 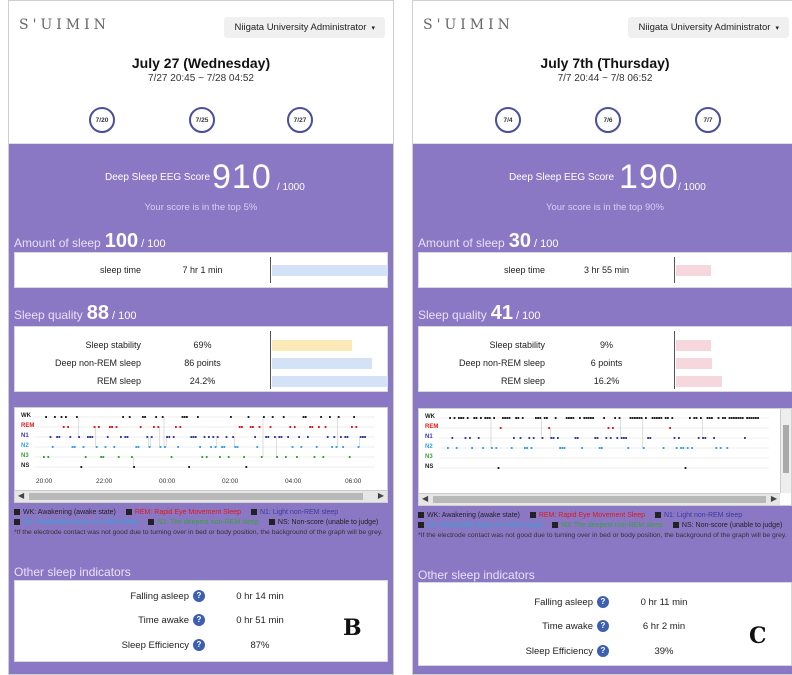 I want to click on score-percentile: Your score is in the top 90%, so click(x=605, y=207).